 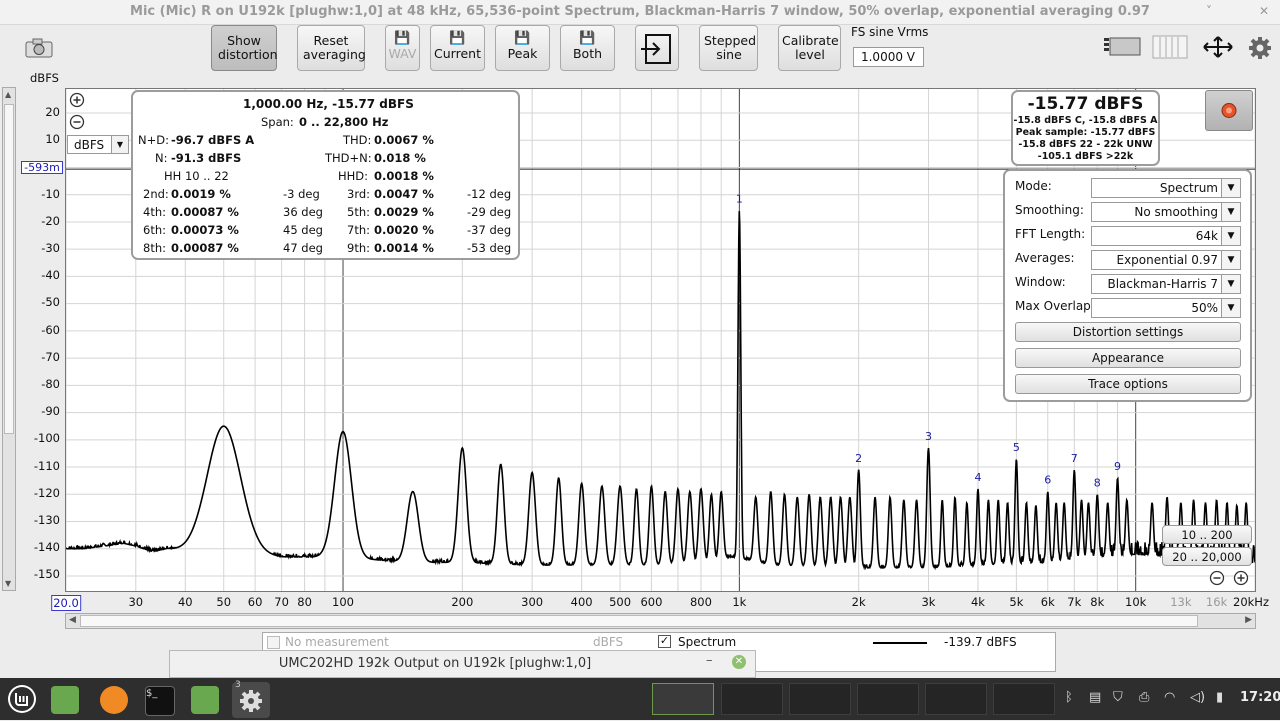 I want to click on calibrate-level-button: Calibrate level, so click(x=809, y=48).